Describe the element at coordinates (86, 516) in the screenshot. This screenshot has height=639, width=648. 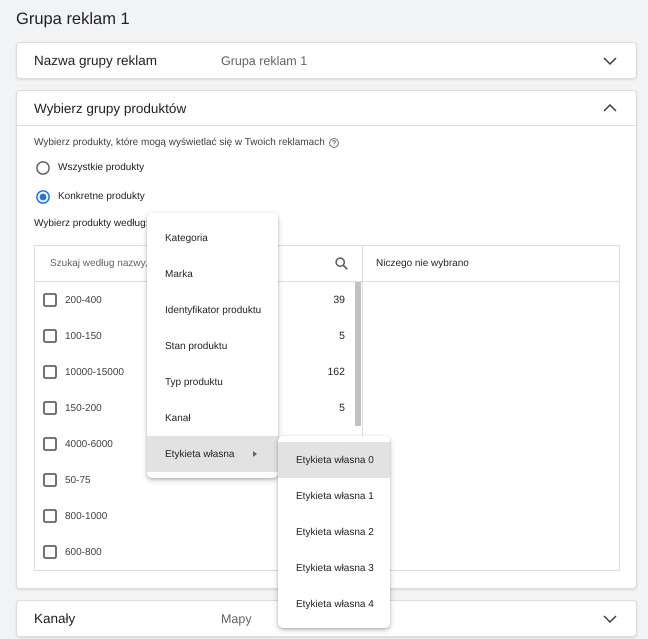
I see `item-label: 800-1000` at that location.